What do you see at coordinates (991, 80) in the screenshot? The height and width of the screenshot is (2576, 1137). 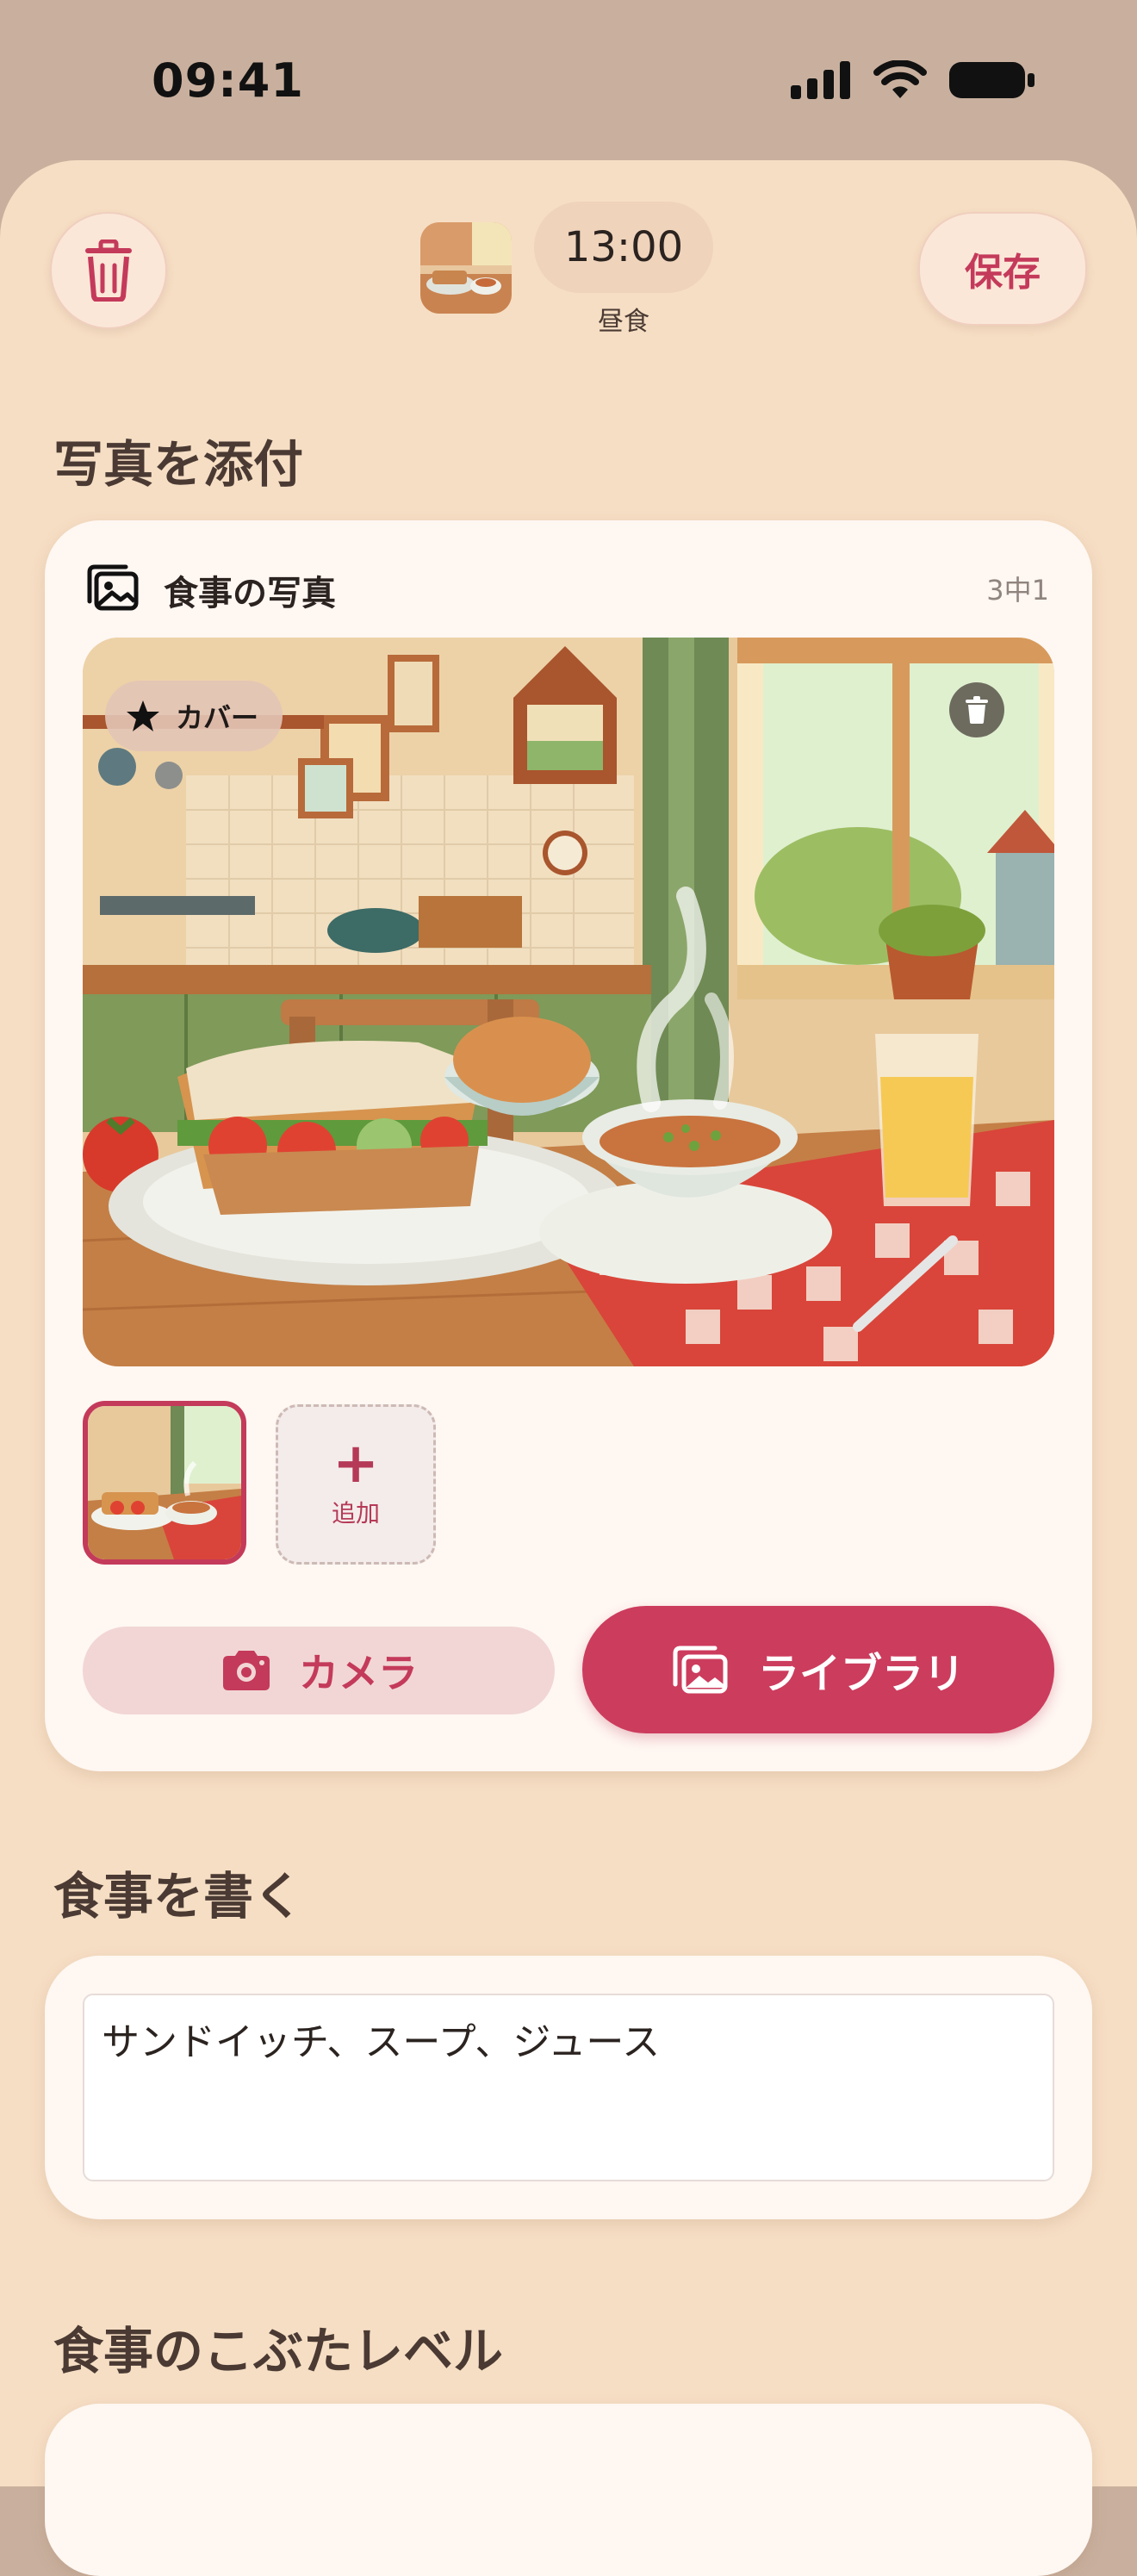 I see `battery-icon` at bounding box center [991, 80].